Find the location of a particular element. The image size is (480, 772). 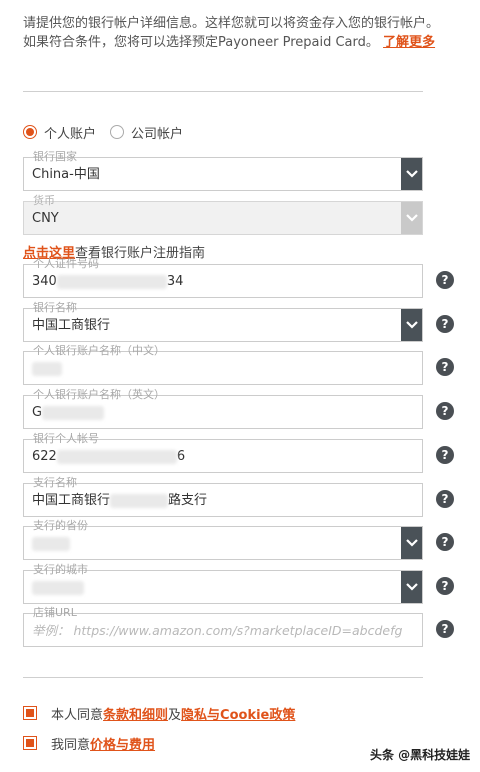

branch-province-value is located at coordinates (51, 544).